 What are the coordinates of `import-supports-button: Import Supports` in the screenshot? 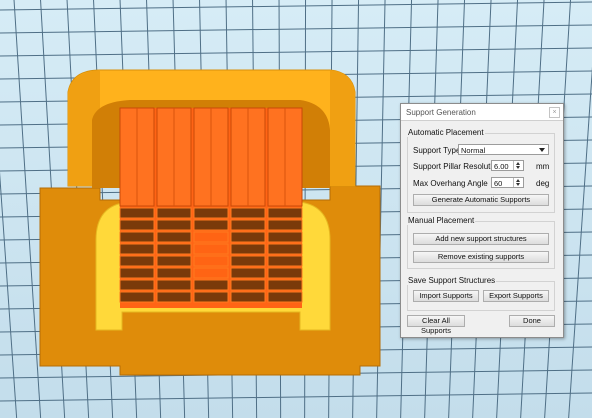 It's located at (446, 296).